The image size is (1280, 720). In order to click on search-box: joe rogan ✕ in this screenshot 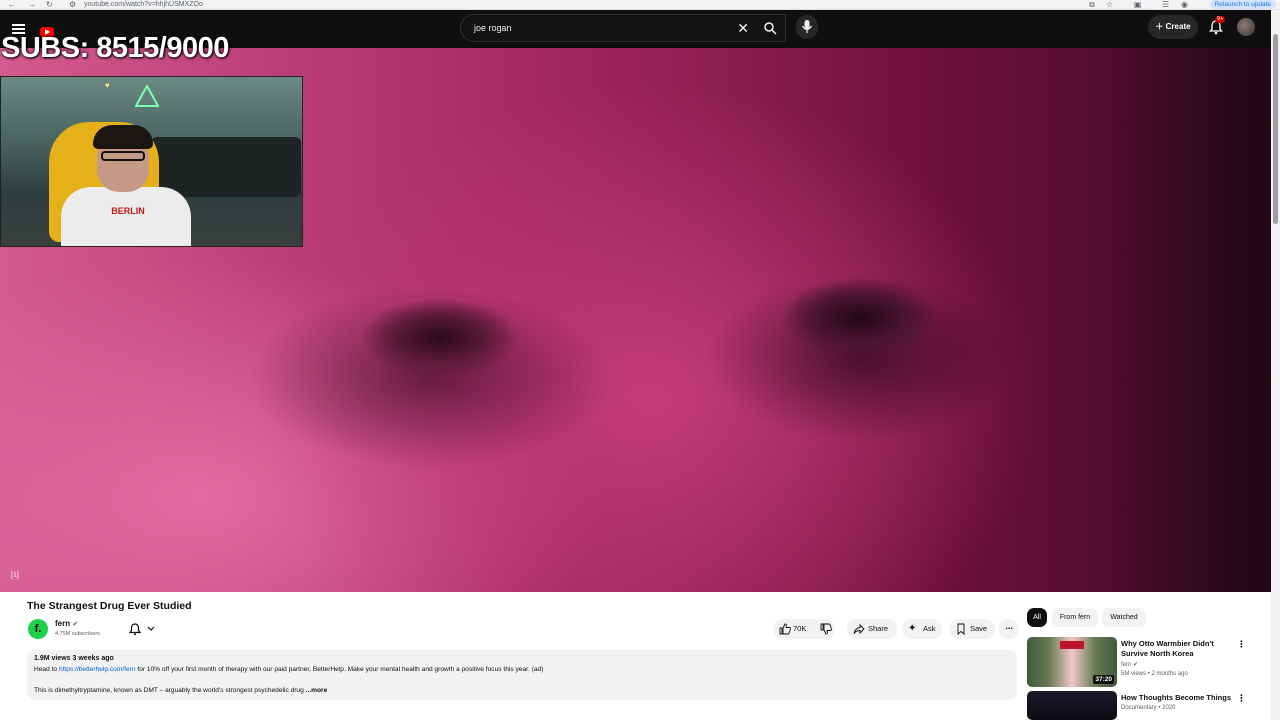, I will do `click(623, 28)`.